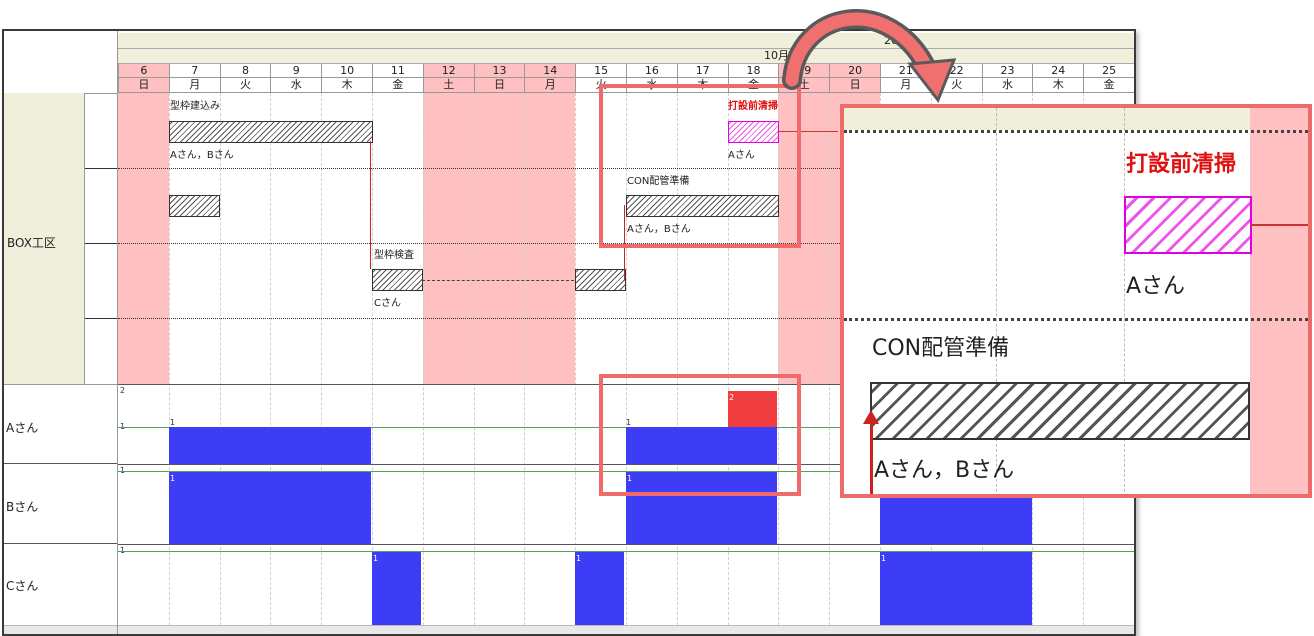 The image size is (1314, 636). Describe the element at coordinates (626, 56) in the screenshot. I see `month-row: 10月` at that location.